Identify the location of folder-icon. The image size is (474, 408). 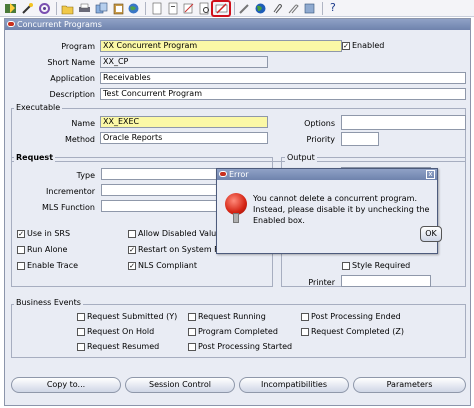
(67, 8).